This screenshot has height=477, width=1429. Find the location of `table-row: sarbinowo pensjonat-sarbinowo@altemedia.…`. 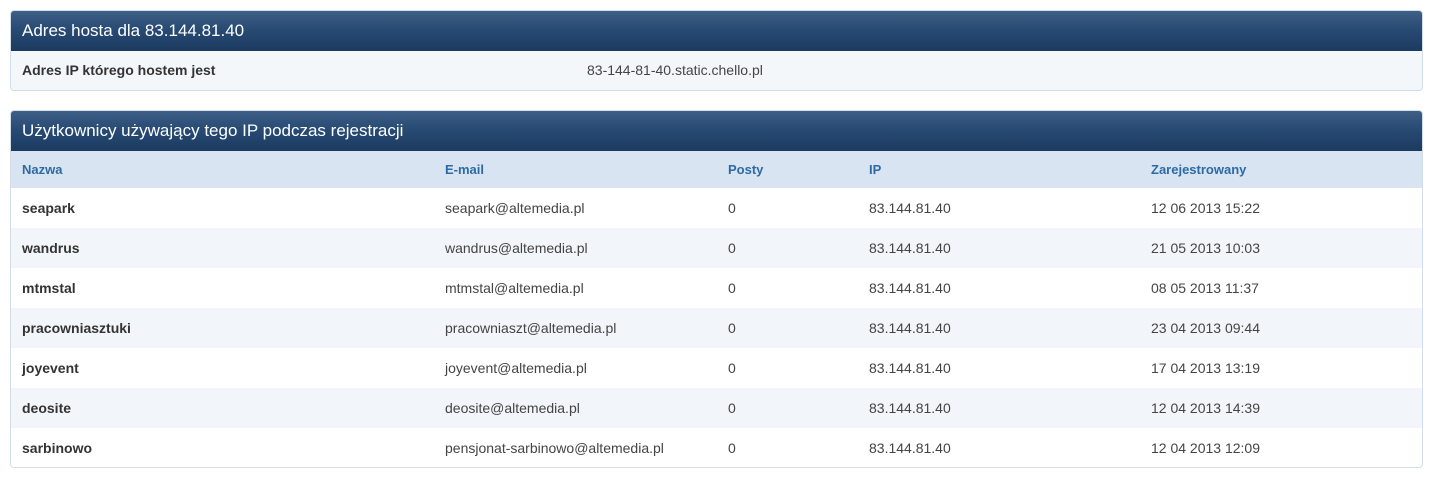

table-row: sarbinowo pensjonat-sarbinowo@altemedia.… is located at coordinates (716, 447).